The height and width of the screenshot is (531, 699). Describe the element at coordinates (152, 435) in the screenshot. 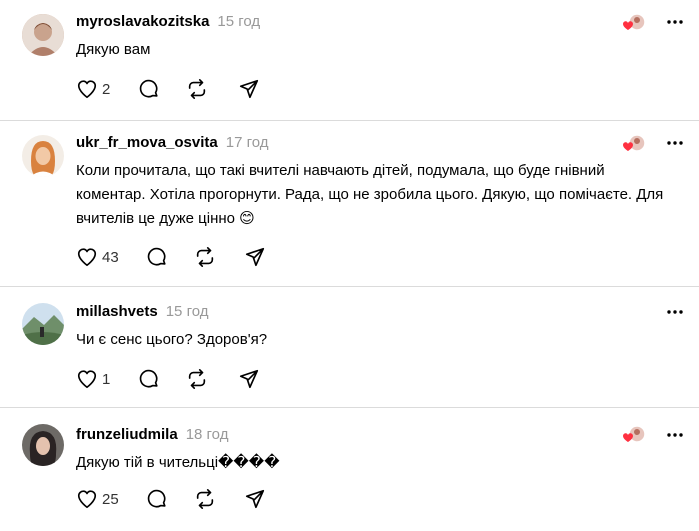

I see `username: frunzeliudmila 18 год` at that location.